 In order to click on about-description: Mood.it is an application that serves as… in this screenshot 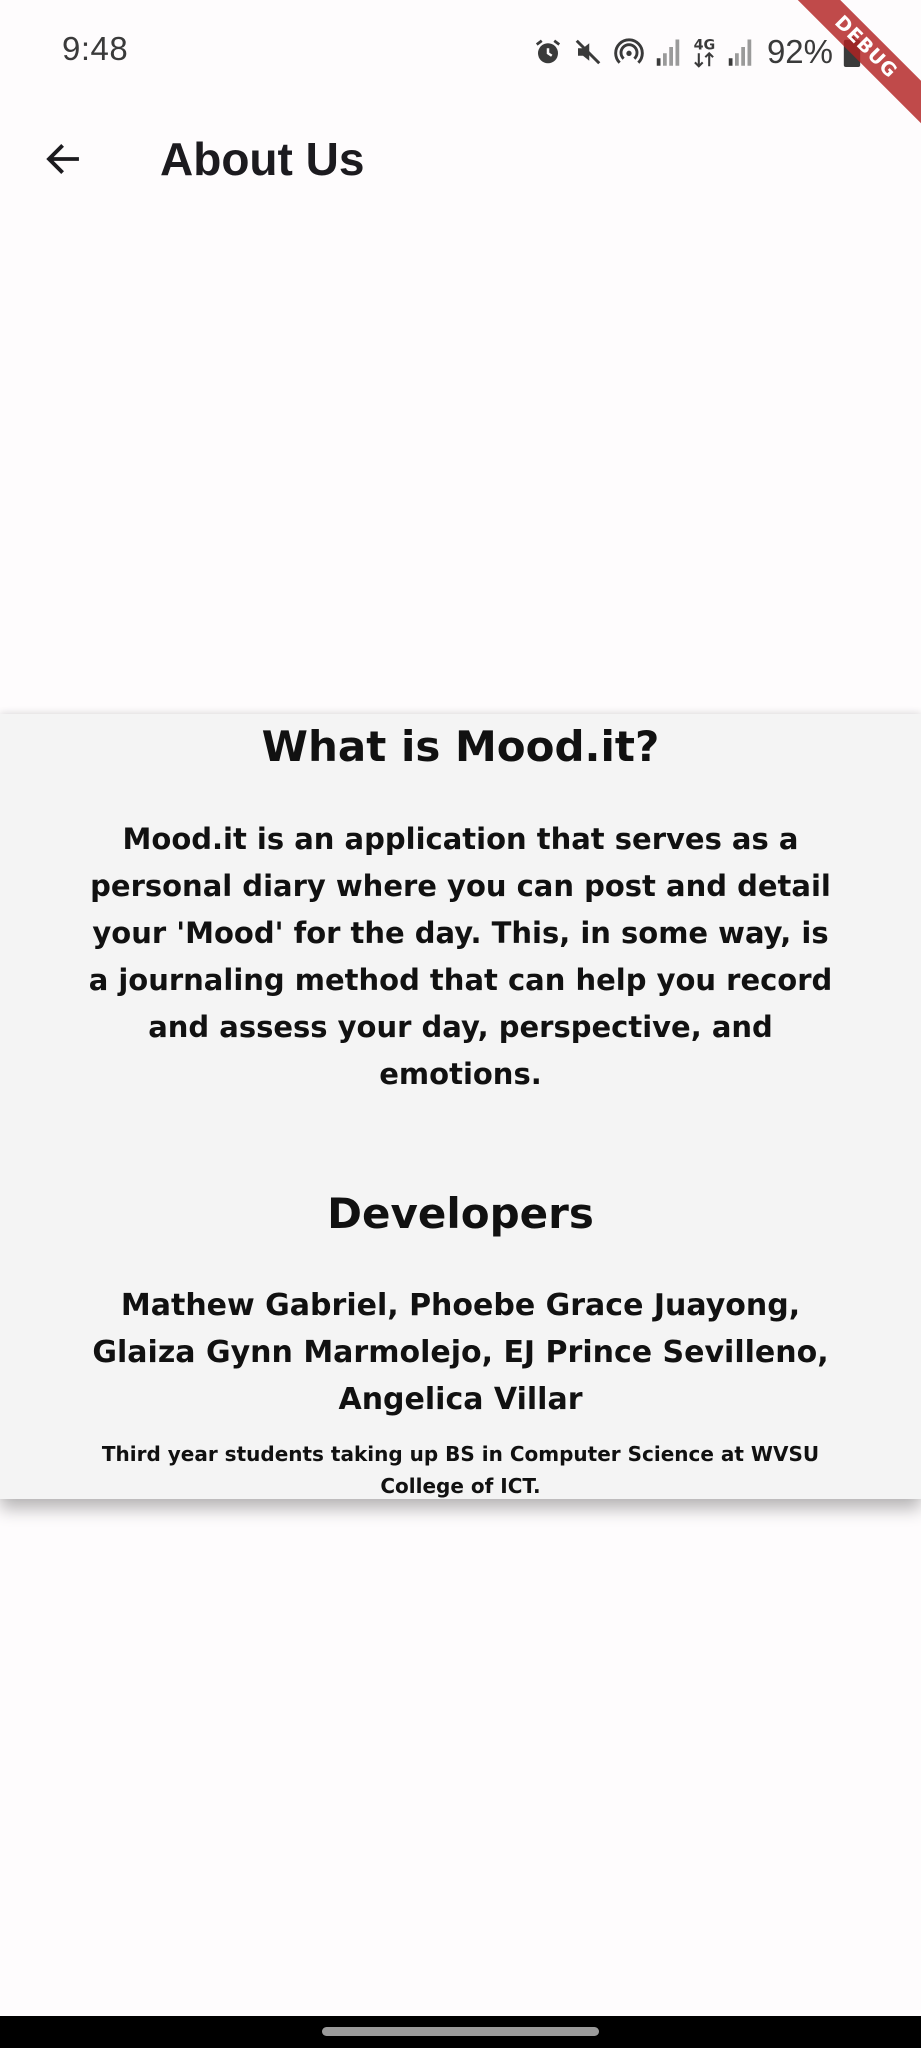, I will do `click(460, 956)`.